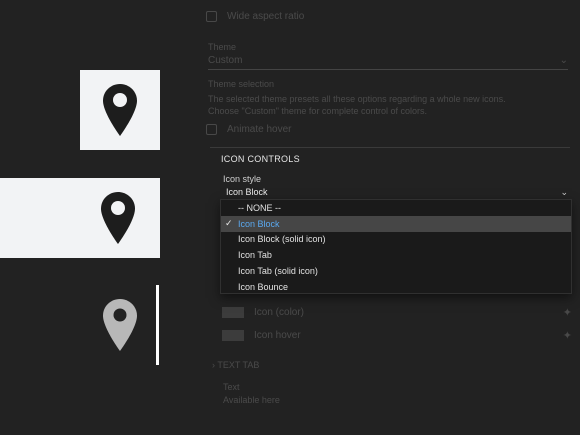 This screenshot has width=580, height=435. What do you see at coordinates (211, 16) in the screenshot?
I see `wide-aspect-ratio-checkbox` at bounding box center [211, 16].